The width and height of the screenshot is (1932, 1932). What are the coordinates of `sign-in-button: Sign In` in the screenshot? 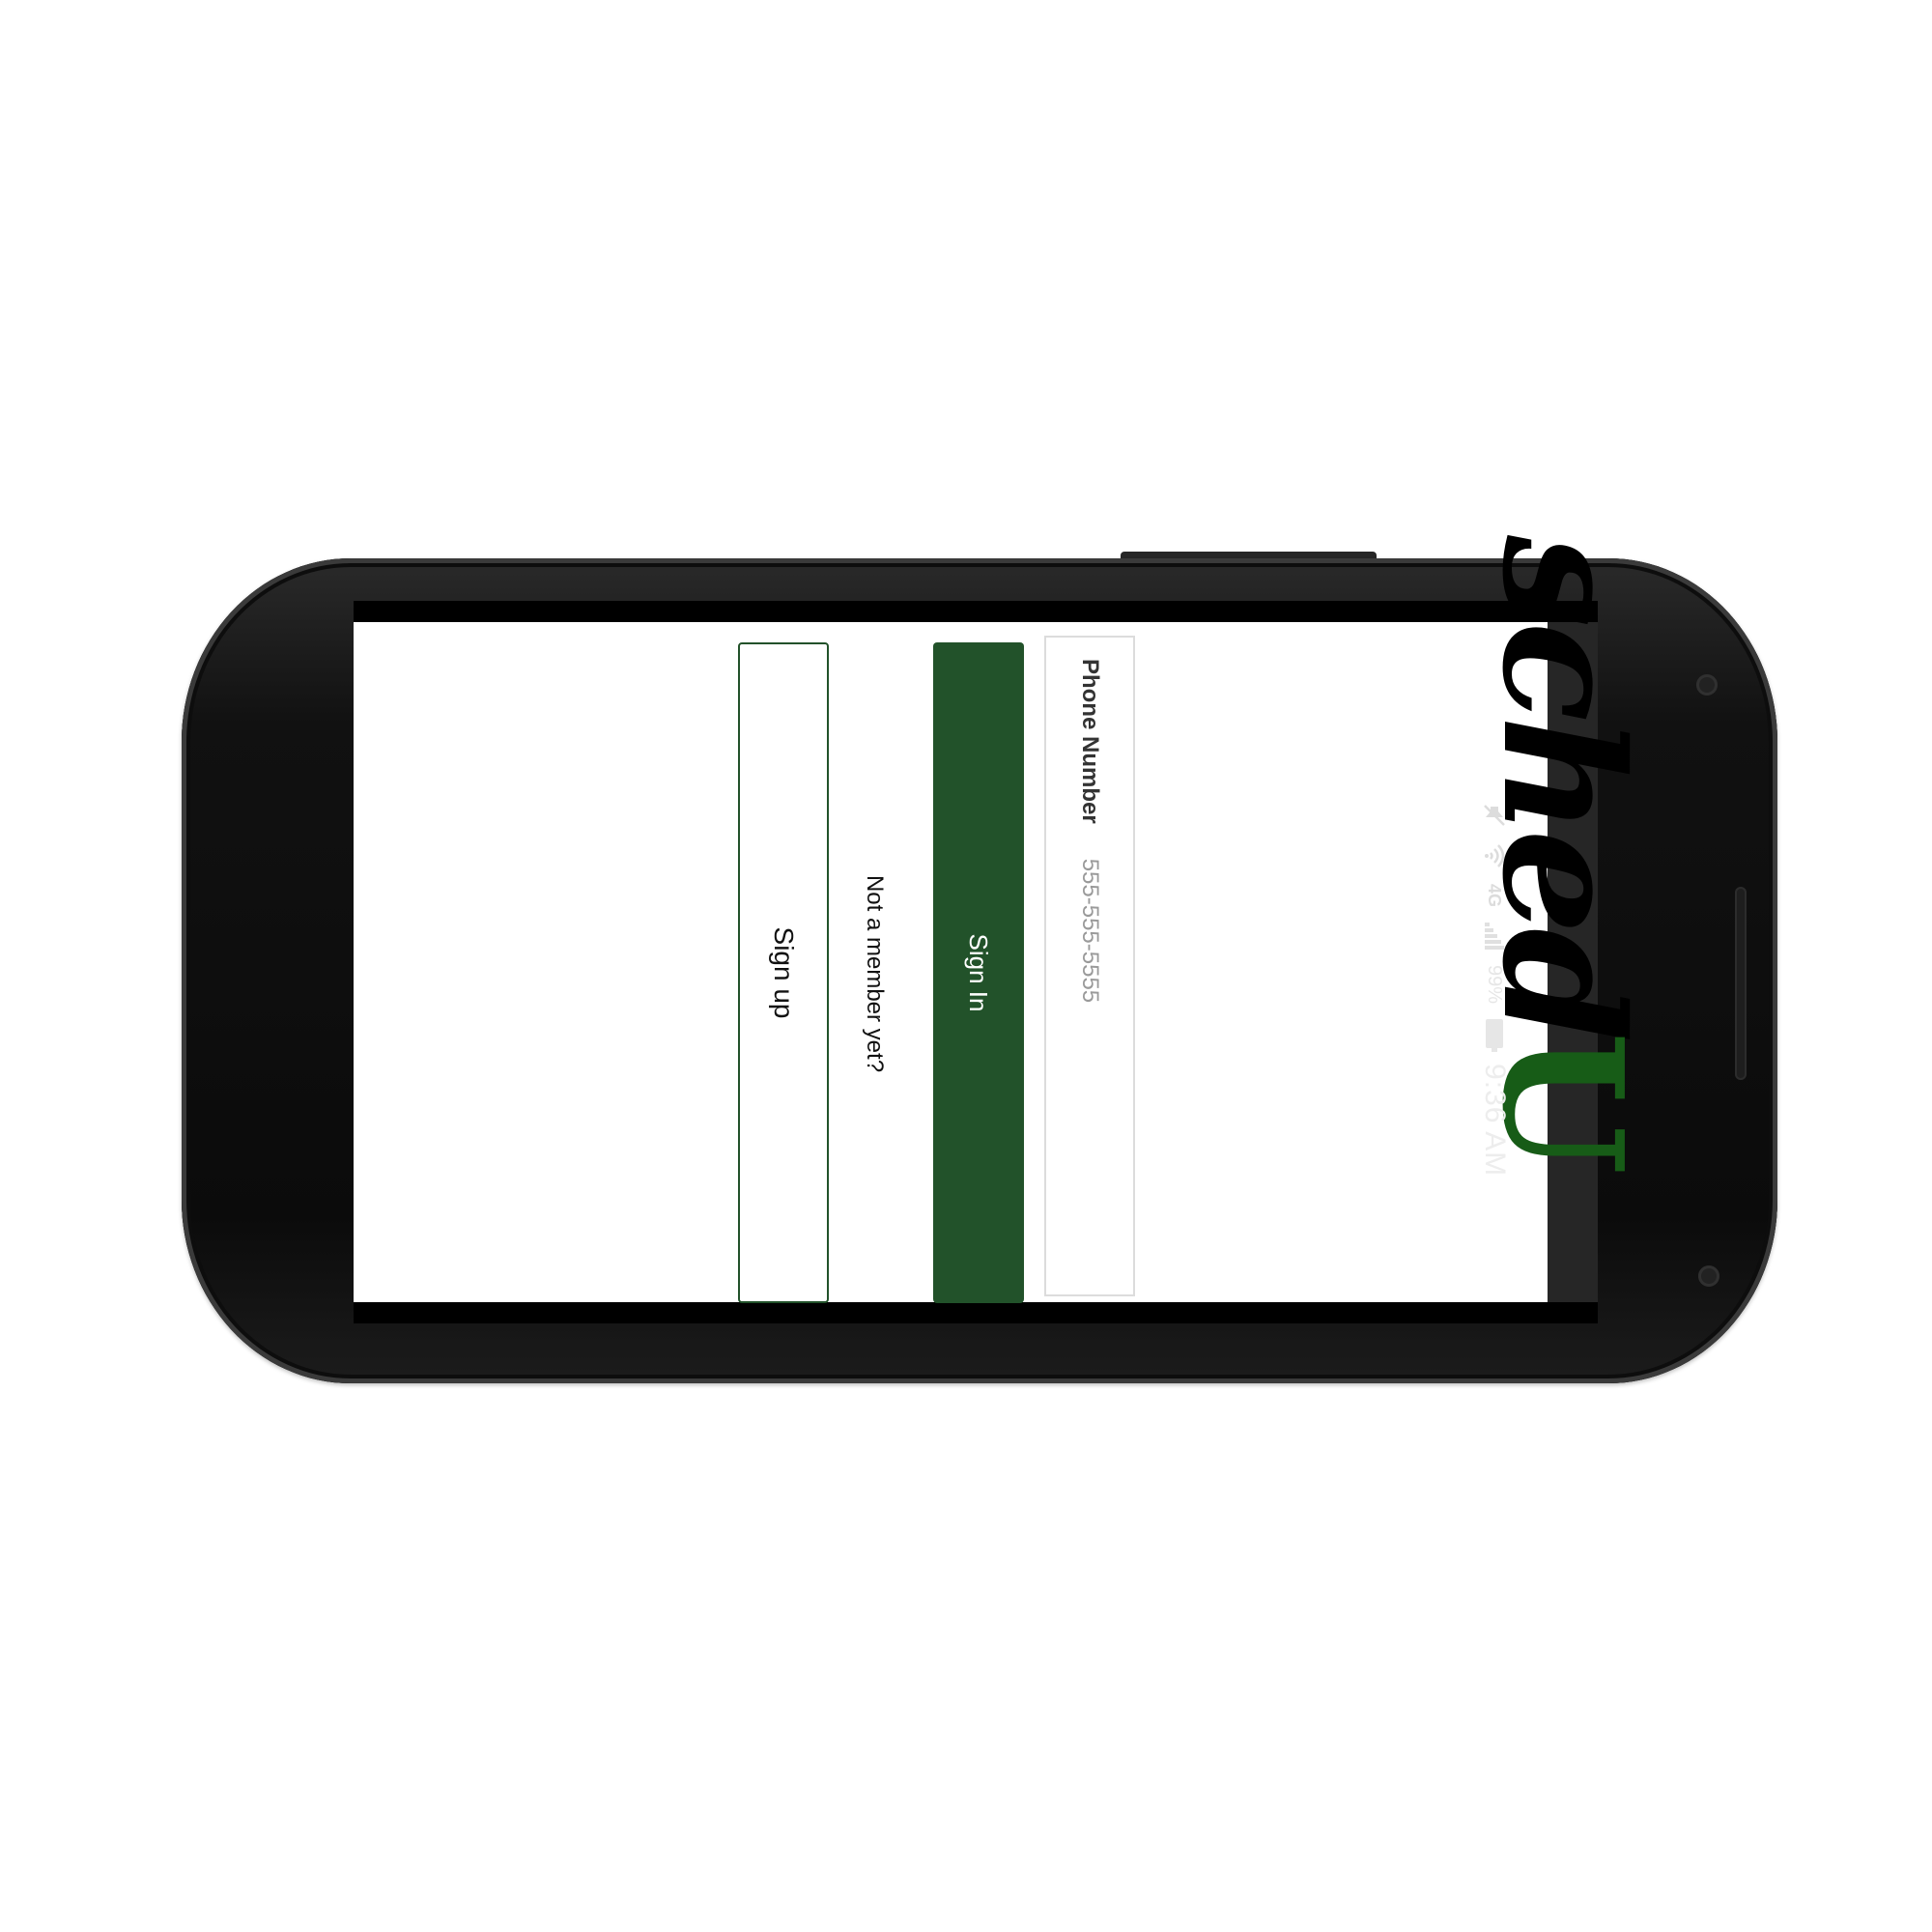 It's located at (978, 972).